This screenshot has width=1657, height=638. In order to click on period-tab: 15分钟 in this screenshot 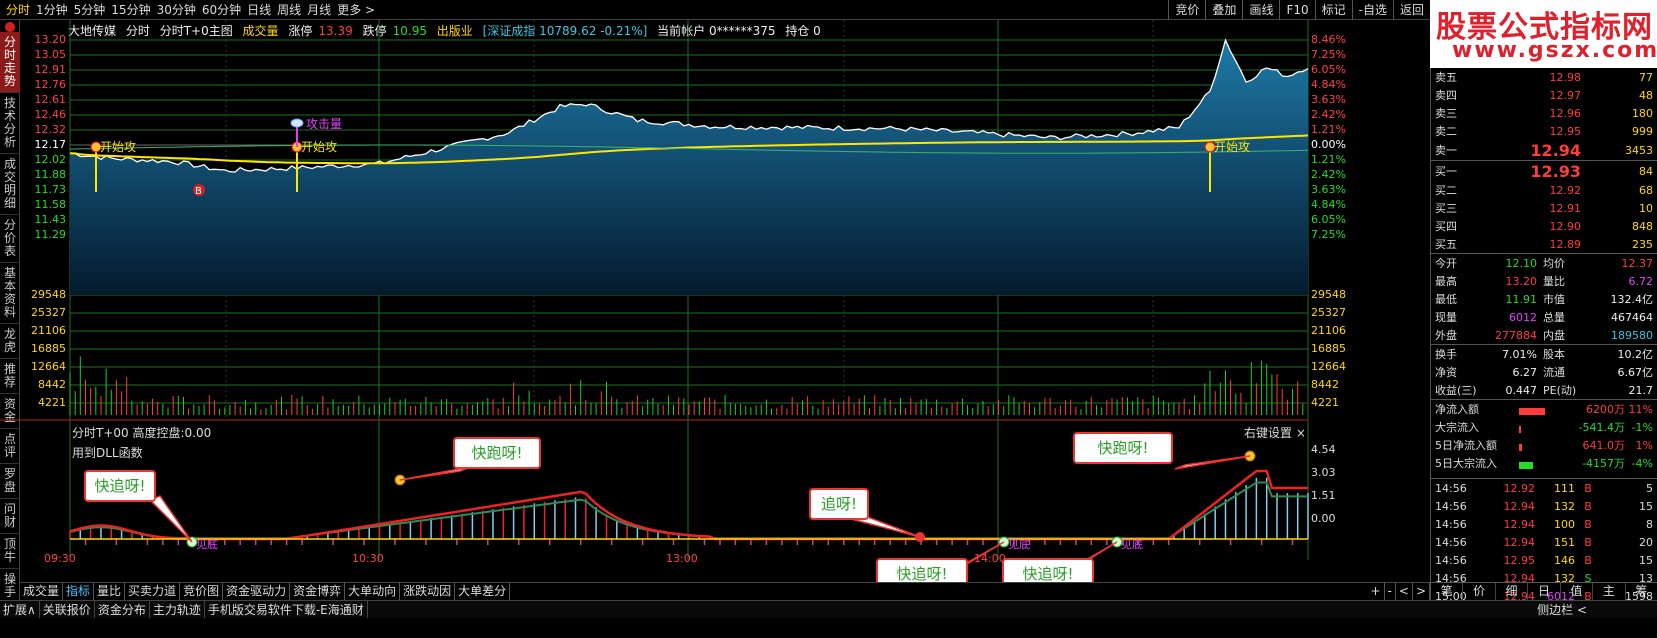, I will do `click(130, 9)`.